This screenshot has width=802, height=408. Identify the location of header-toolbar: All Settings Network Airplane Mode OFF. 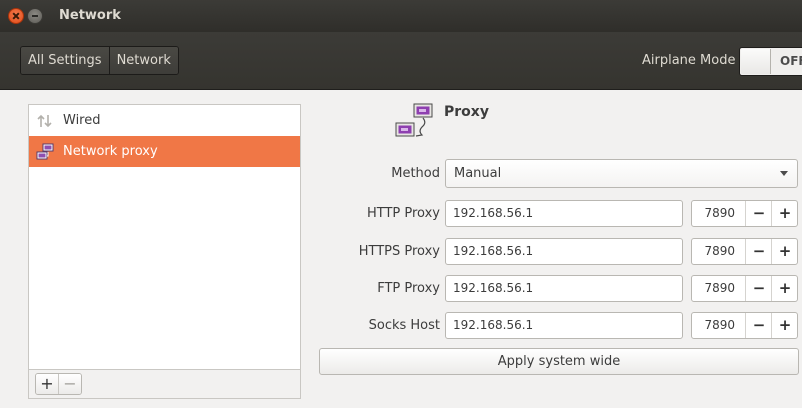
(401, 61).